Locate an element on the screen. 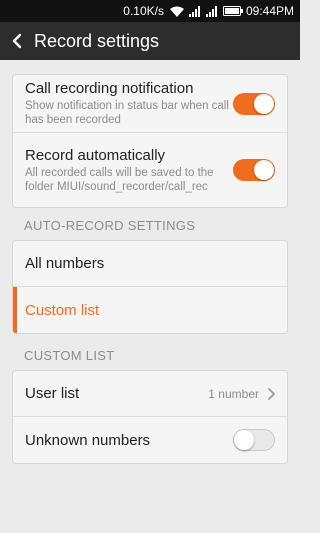 The width and height of the screenshot is (320, 533). network-speed: 0.10K/s is located at coordinates (143, 11).